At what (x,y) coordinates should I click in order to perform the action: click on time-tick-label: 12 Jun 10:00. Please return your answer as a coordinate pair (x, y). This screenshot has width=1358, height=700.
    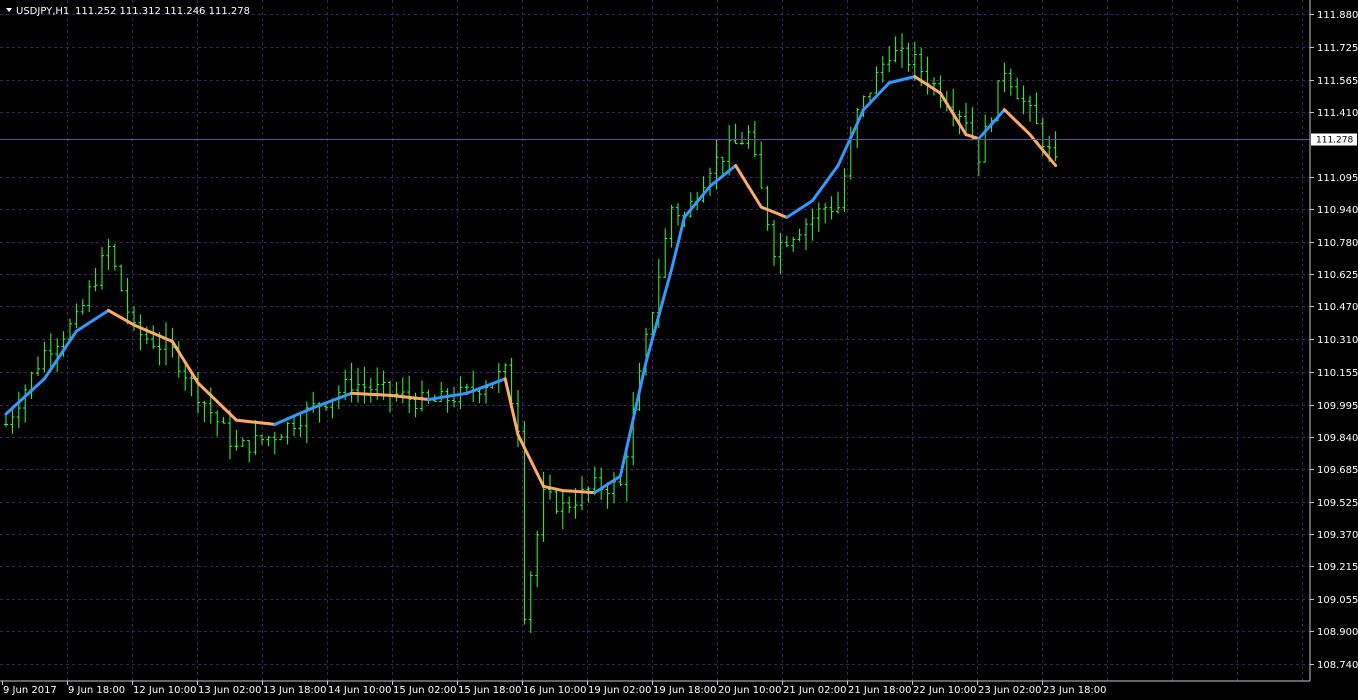
    Looking at the image, I should click on (165, 690).